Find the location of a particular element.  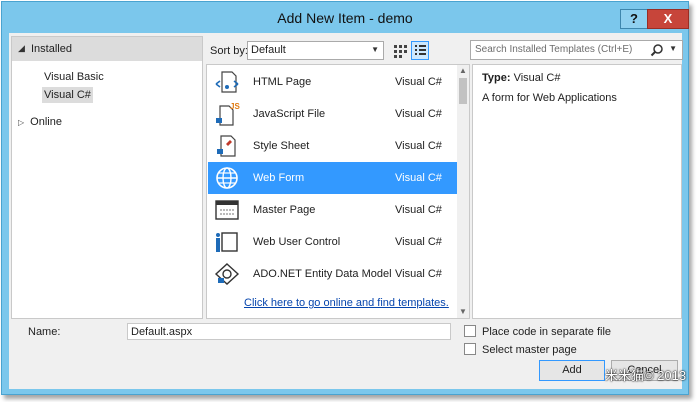

place-code-separate-checkbox: Place code in separate file is located at coordinates (537, 331).